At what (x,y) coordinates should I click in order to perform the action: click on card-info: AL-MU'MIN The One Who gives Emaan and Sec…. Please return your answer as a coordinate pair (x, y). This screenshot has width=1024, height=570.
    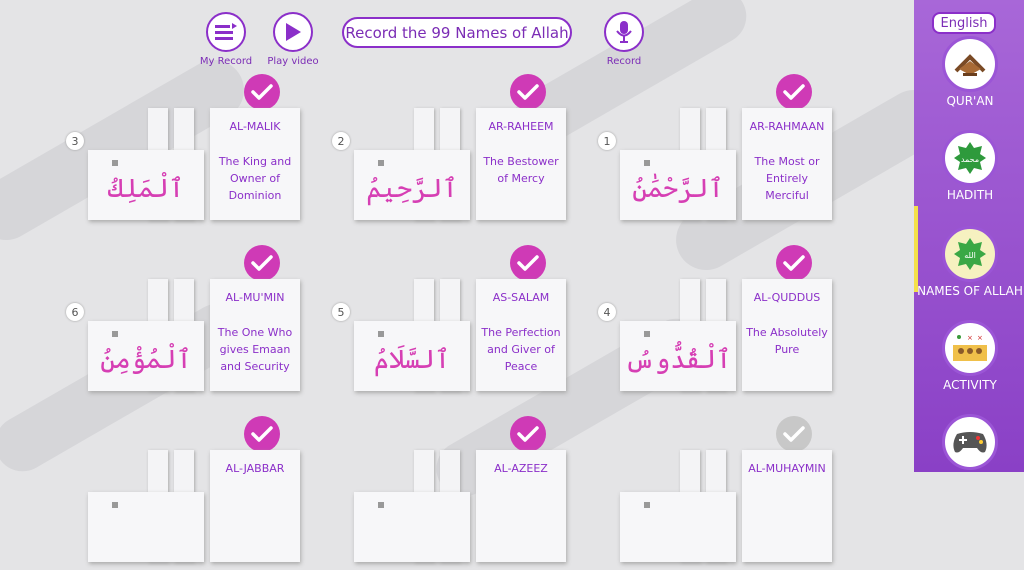
    Looking at the image, I should click on (255, 335).